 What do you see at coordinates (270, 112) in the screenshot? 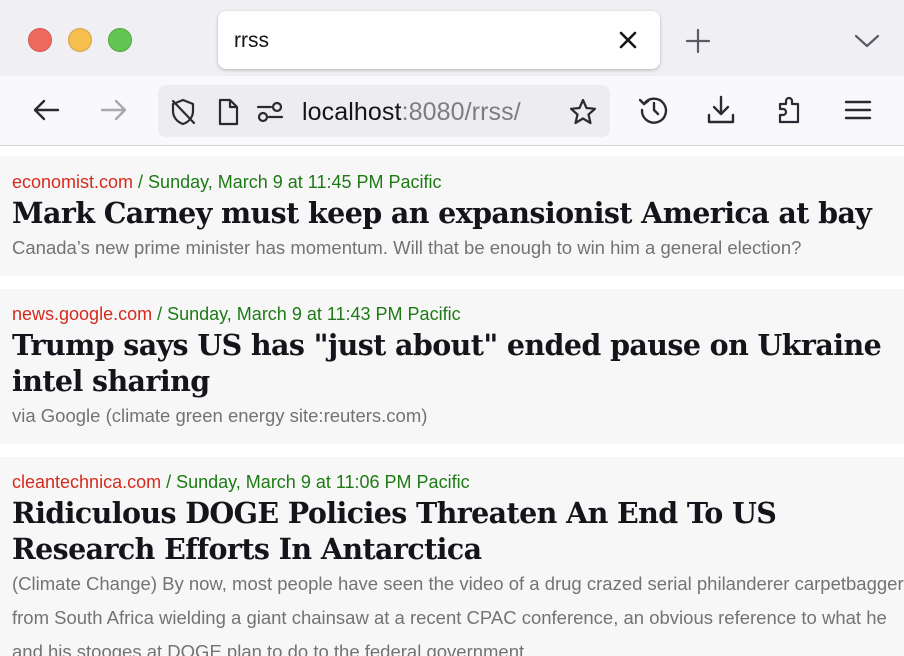
I see `permissions-icon` at bounding box center [270, 112].